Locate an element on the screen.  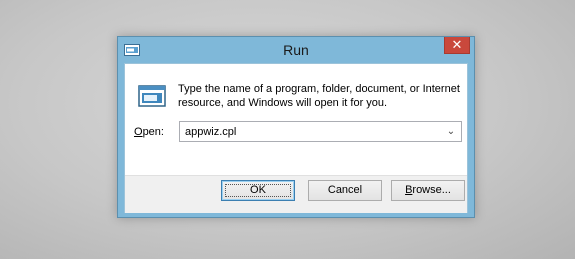
close-icon: ✕ is located at coordinates (457, 44).